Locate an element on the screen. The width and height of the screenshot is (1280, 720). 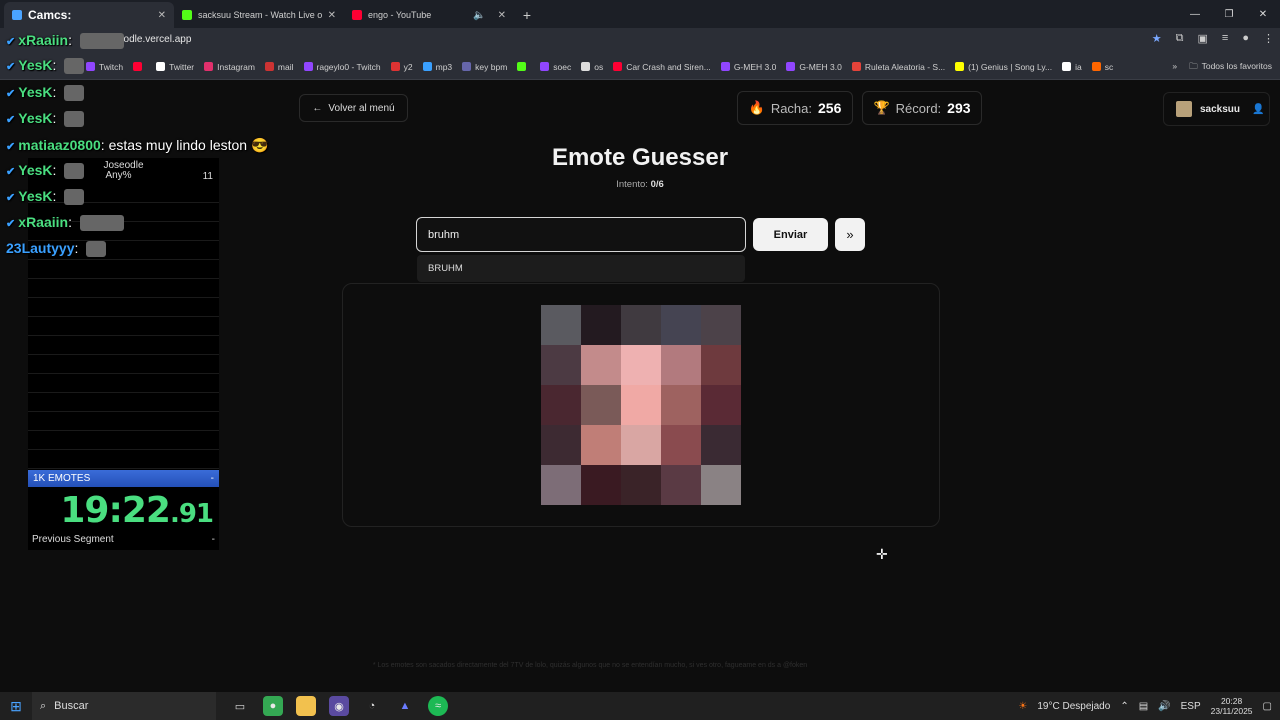
guess-input is located at coordinates (581, 234).